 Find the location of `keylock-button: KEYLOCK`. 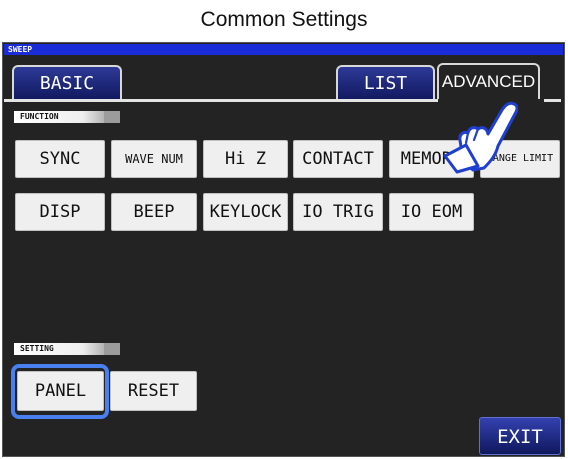

keylock-button: KEYLOCK is located at coordinates (245, 212).